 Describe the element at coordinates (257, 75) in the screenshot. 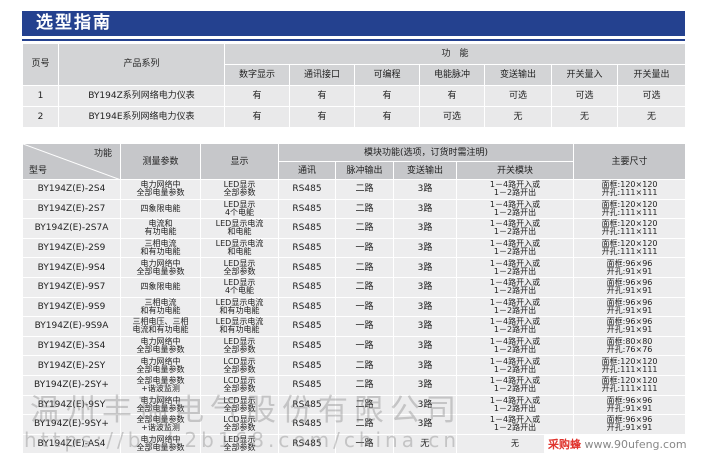

I see `subheader-cell: 数字显示` at that location.